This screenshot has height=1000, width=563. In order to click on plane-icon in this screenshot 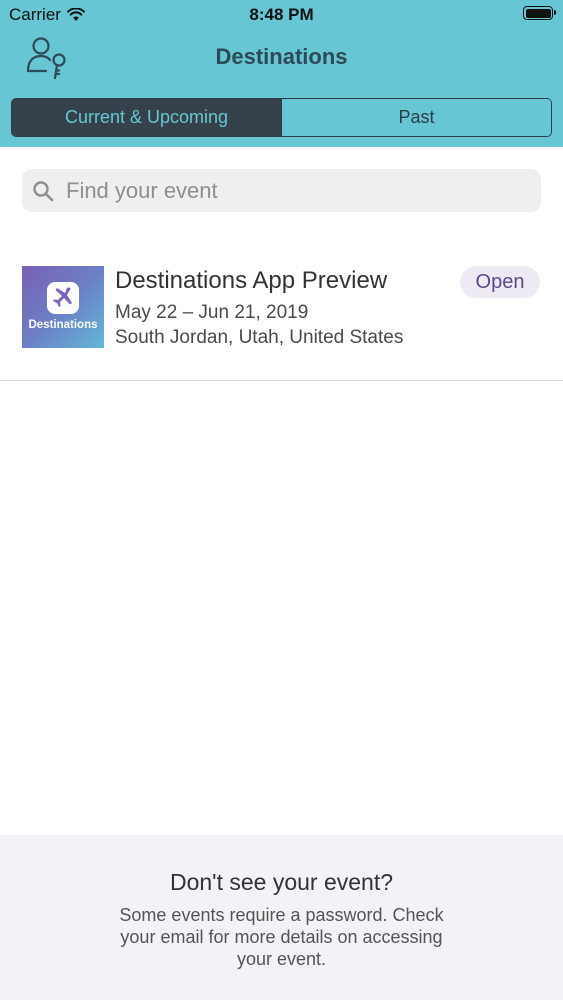, I will do `click(62, 297)`.